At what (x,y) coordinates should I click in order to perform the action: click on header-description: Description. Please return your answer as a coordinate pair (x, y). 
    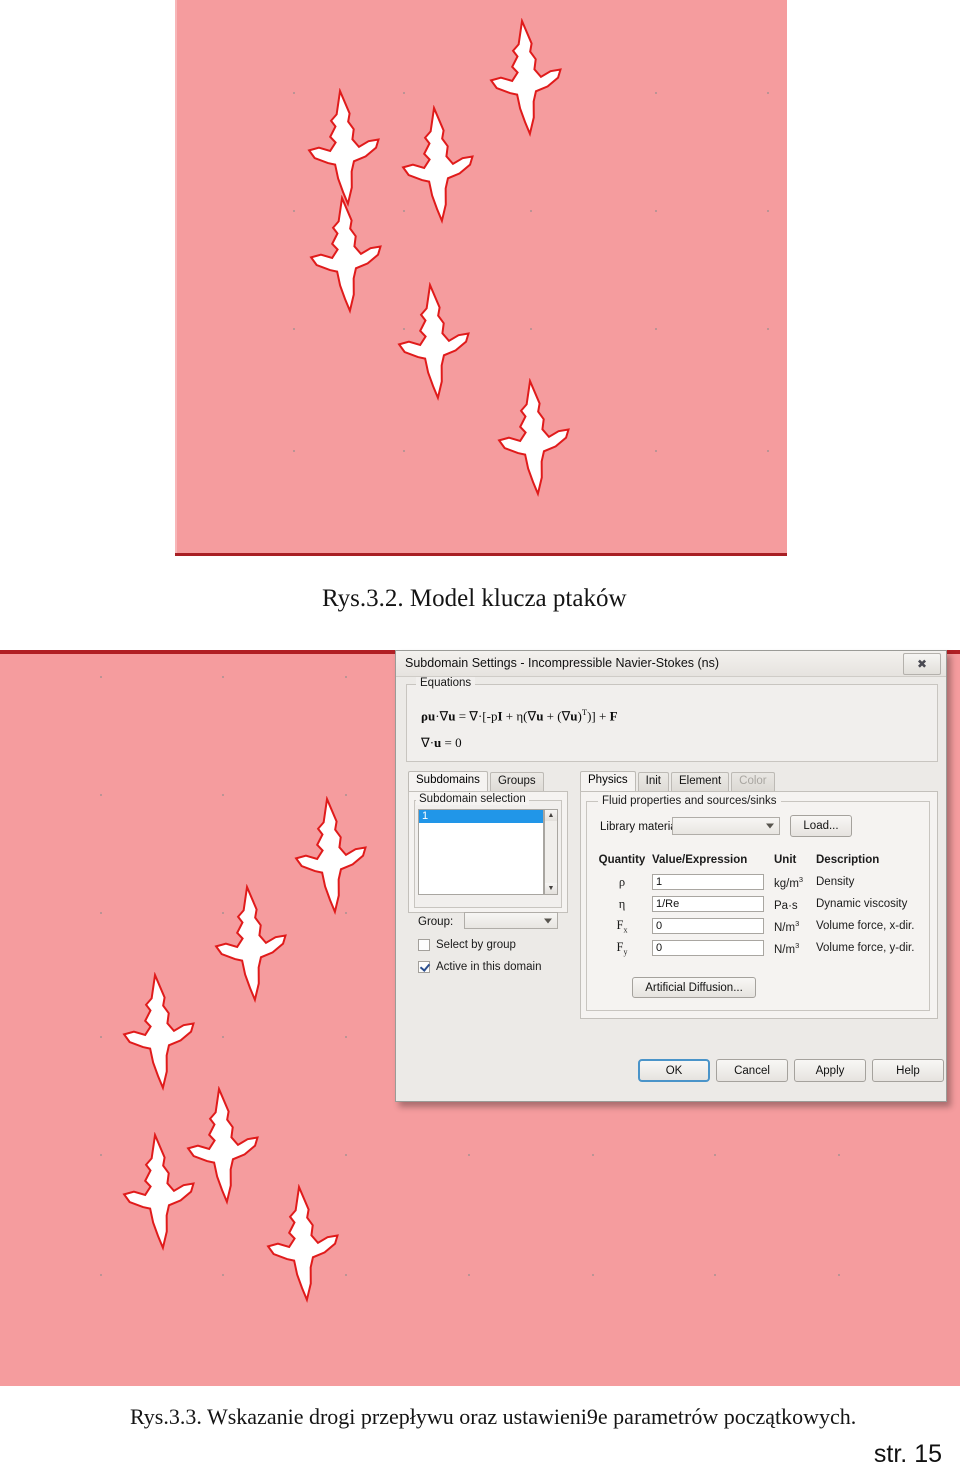
    Looking at the image, I should click on (848, 860).